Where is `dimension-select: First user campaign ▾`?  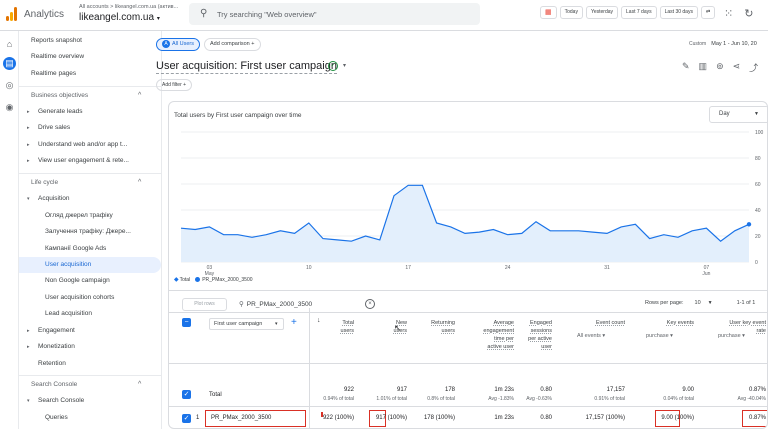 dimension-select: First user campaign ▾ is located at coordinates (246, 324).